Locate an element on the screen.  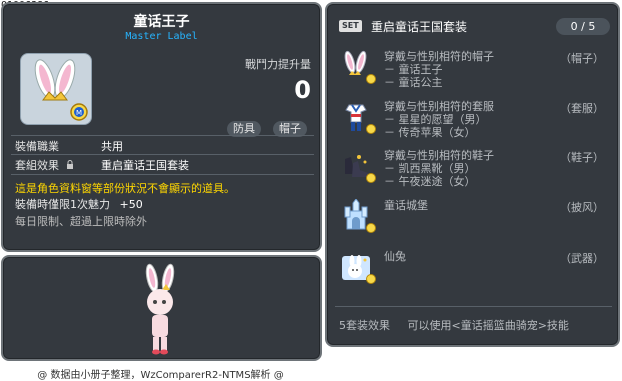
set-item-text: 穿戴与性别相符的帽子 － 童话王子 － 童话公主 is located at coordinates (439, 69).